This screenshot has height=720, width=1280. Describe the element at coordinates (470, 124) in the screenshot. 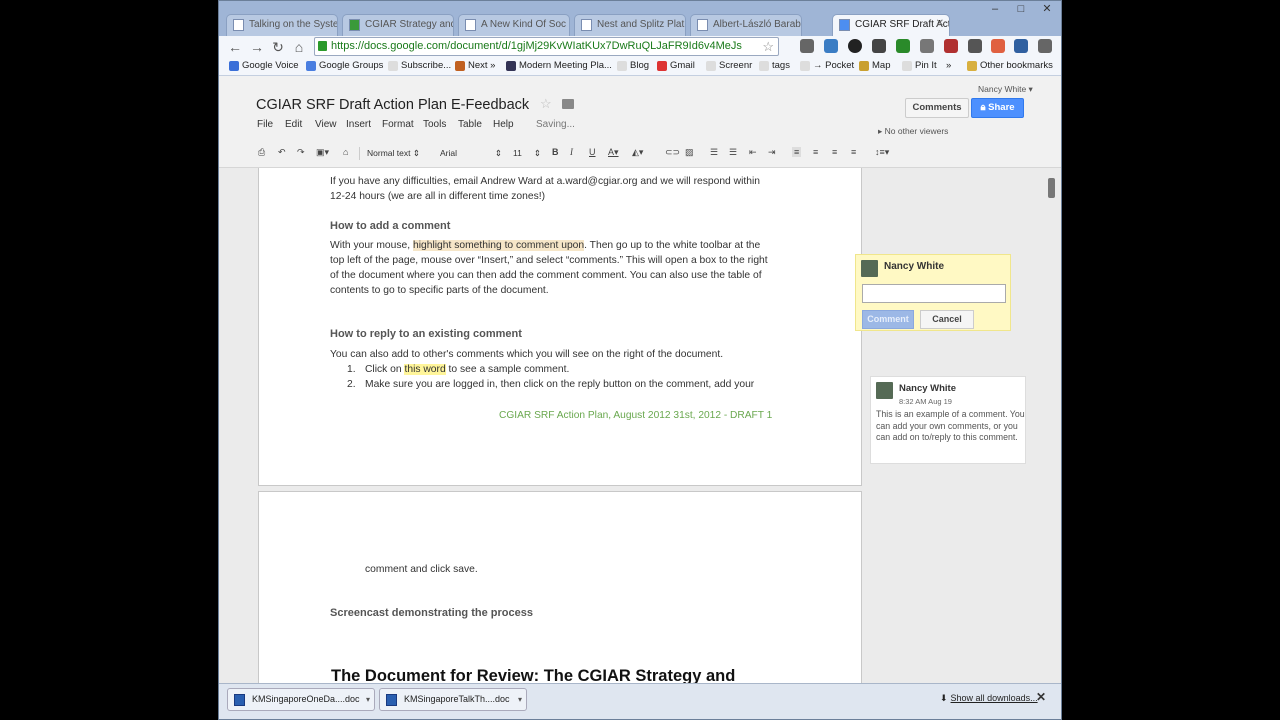

I see `menu-table: Table` at that location.